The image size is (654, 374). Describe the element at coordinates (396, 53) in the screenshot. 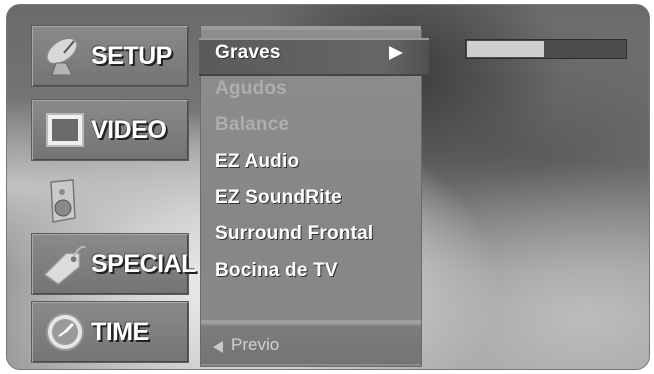

I see `chevron-right-icon` at that location.